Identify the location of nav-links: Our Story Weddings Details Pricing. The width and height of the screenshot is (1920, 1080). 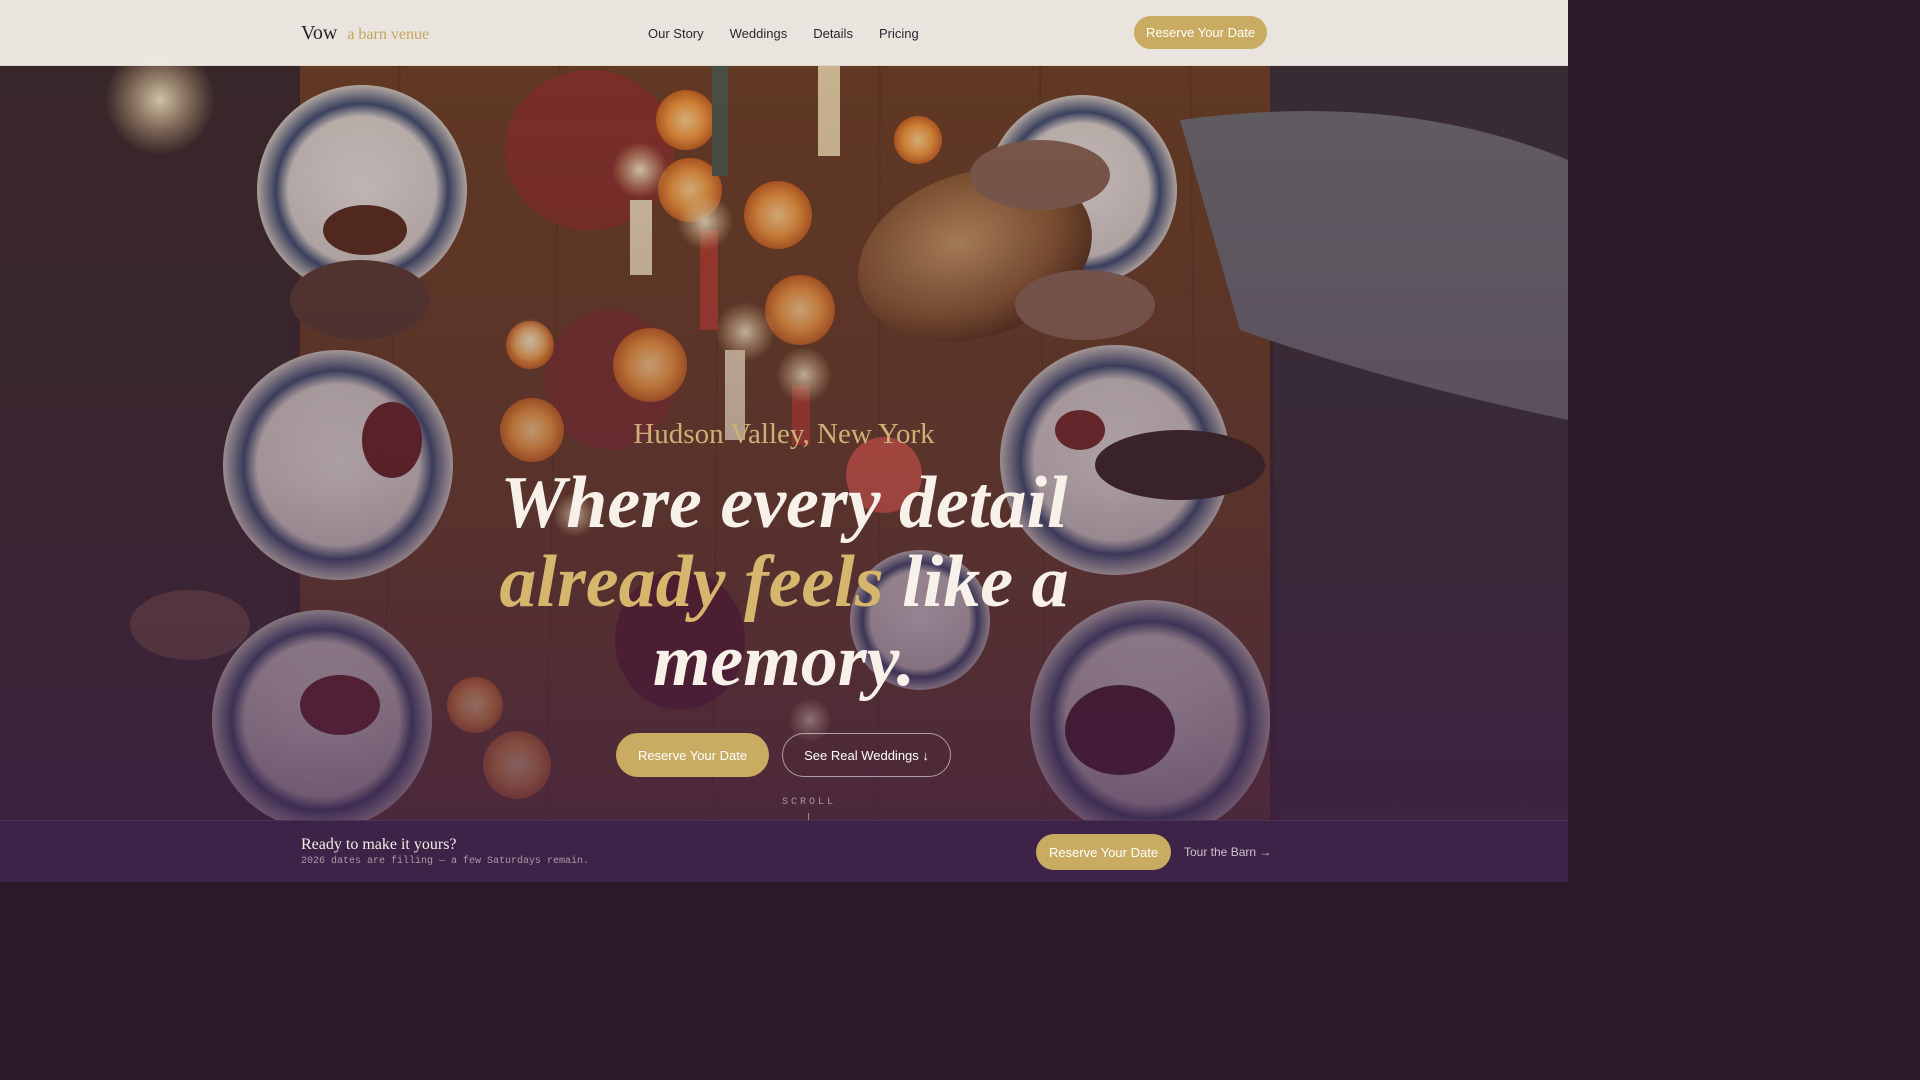
(783, 33).